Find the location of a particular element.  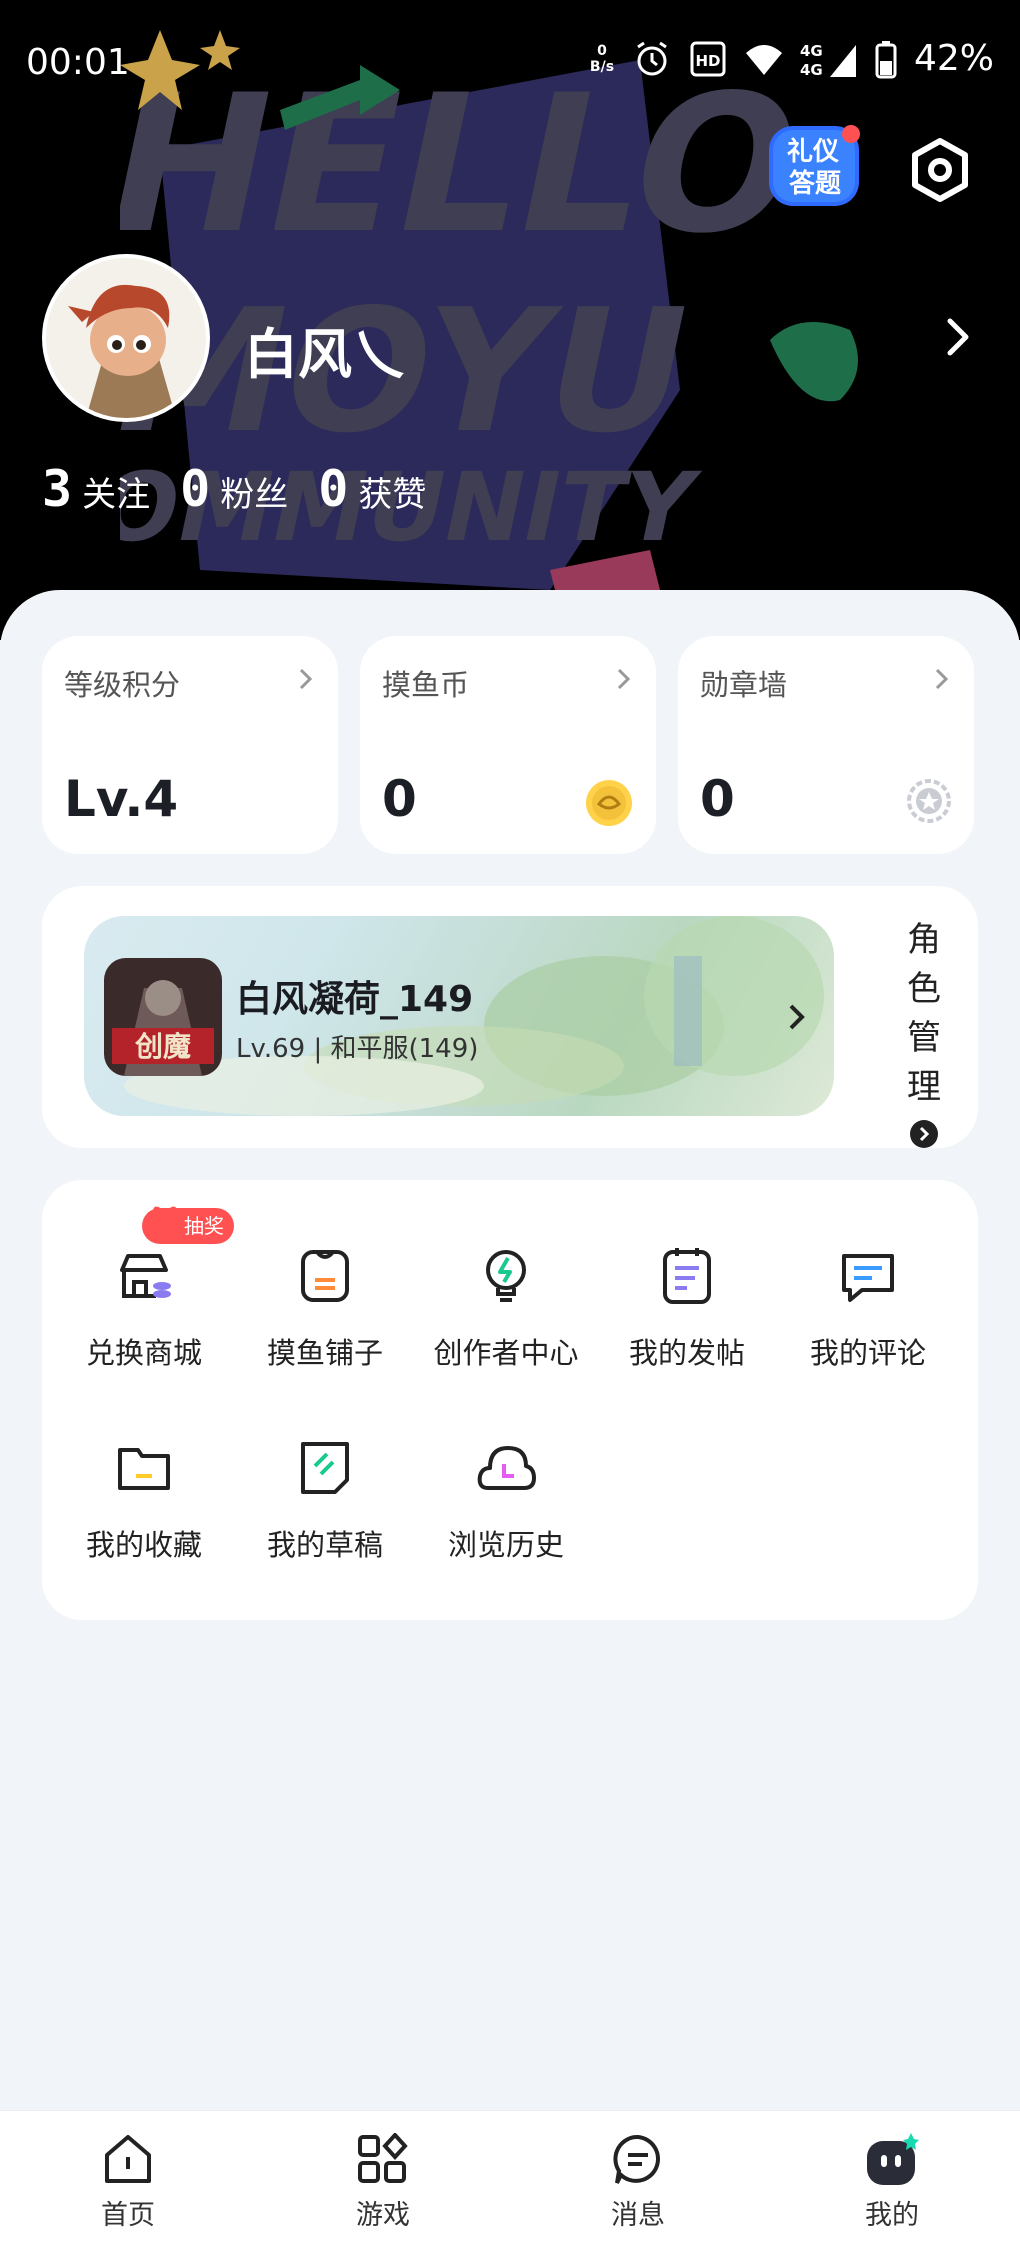

nav-games: 游戏 is located at coordinates (383, 2182).